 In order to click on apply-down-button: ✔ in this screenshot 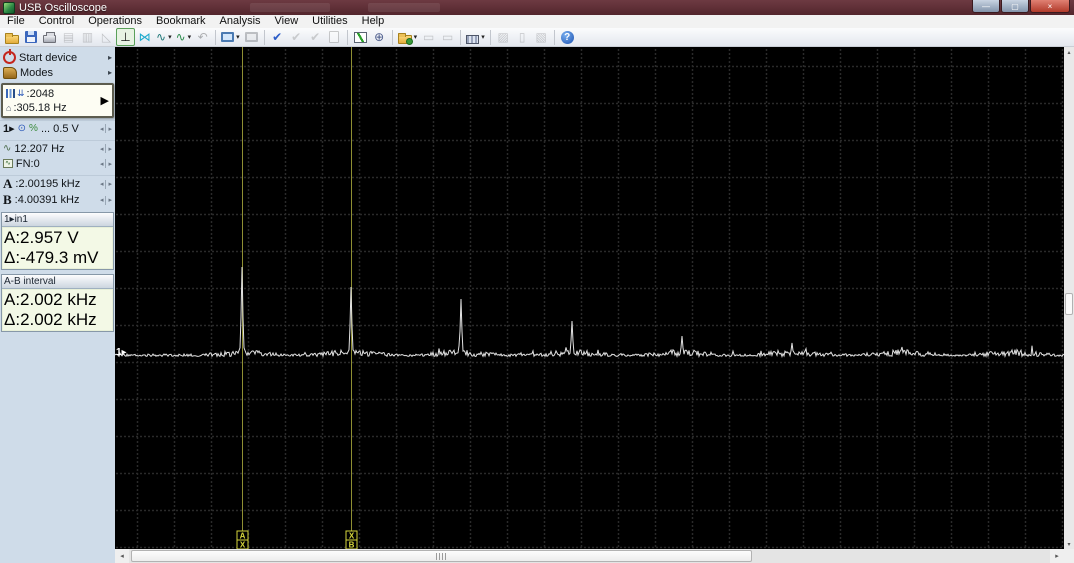, I will do `click(296, 37)`.